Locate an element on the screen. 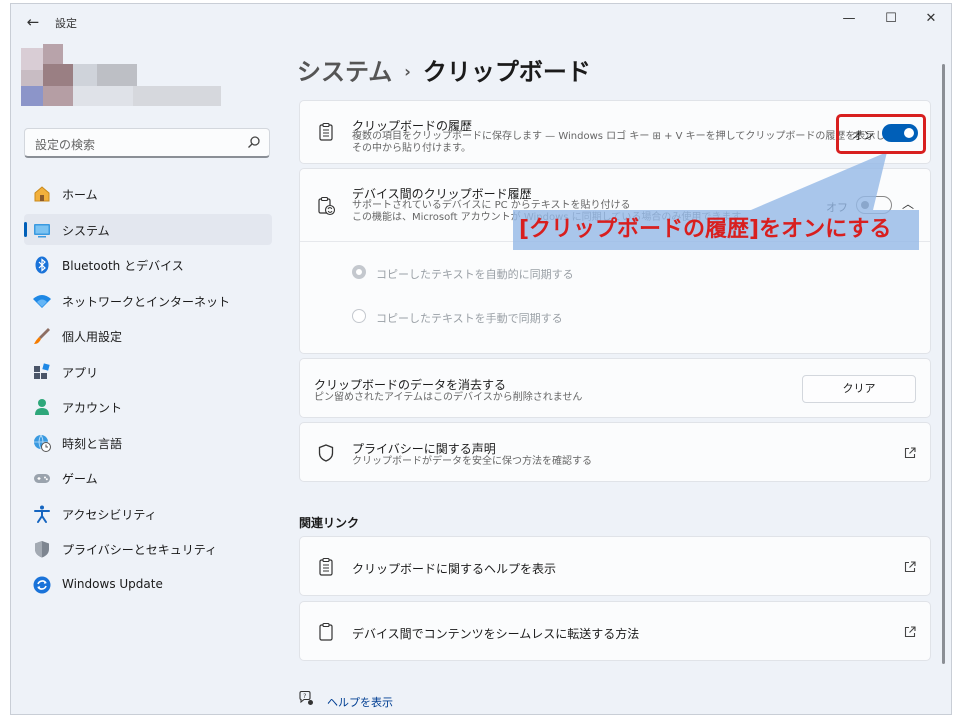 This screenshot has width=960, height=720. radio-auto-sync-label: コピーしたテキストを自動的に同期する is located at coordinates (475, 274).